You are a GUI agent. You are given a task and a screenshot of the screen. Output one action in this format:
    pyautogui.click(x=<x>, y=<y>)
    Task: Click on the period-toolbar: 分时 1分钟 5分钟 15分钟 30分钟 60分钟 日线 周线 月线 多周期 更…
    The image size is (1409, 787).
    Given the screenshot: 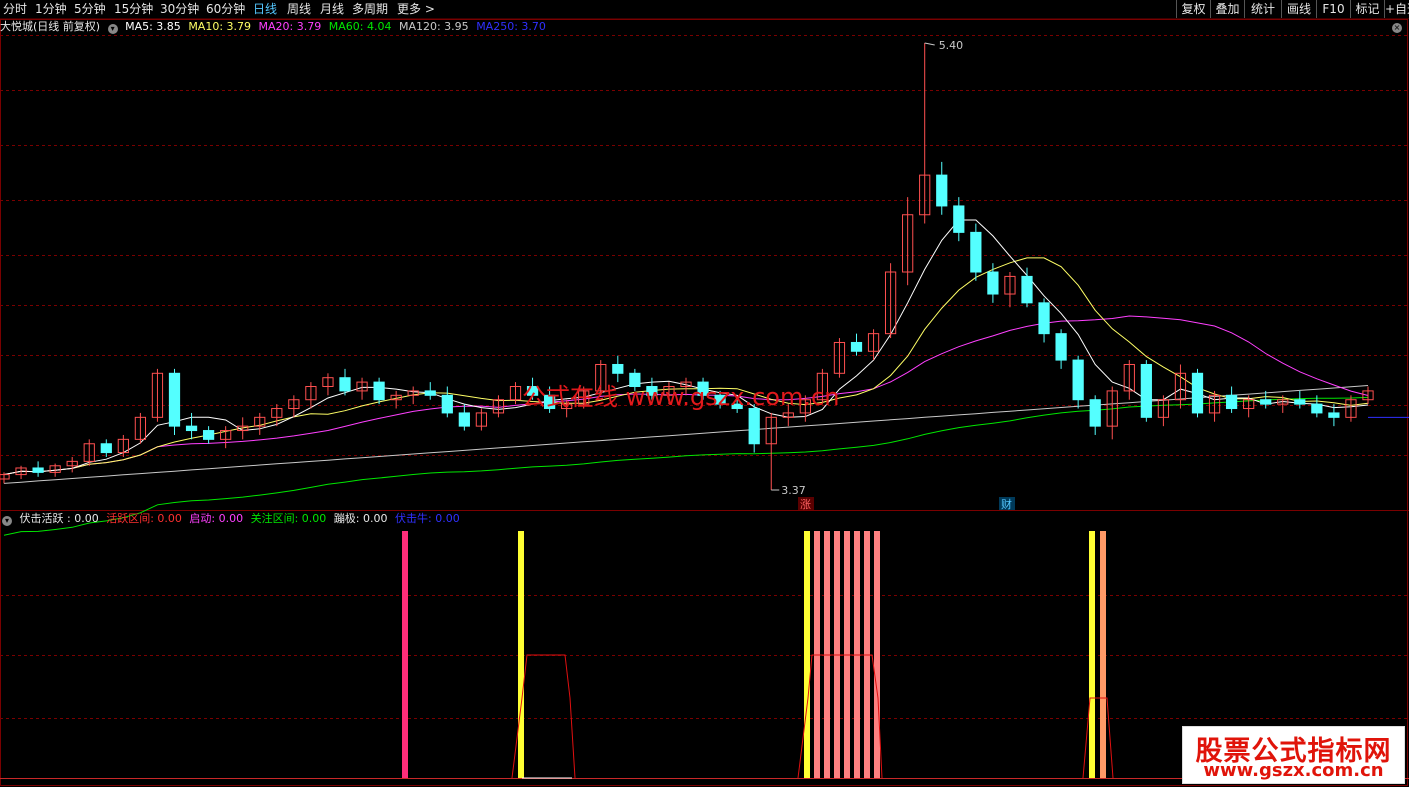 What is the action you would take?
    pyautogui.click(x=704, y=9)
    